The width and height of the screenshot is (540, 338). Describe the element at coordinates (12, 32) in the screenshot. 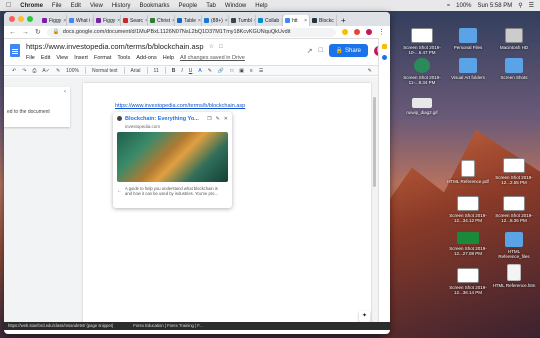

I see `back-arrow-icon: ←` at that location.